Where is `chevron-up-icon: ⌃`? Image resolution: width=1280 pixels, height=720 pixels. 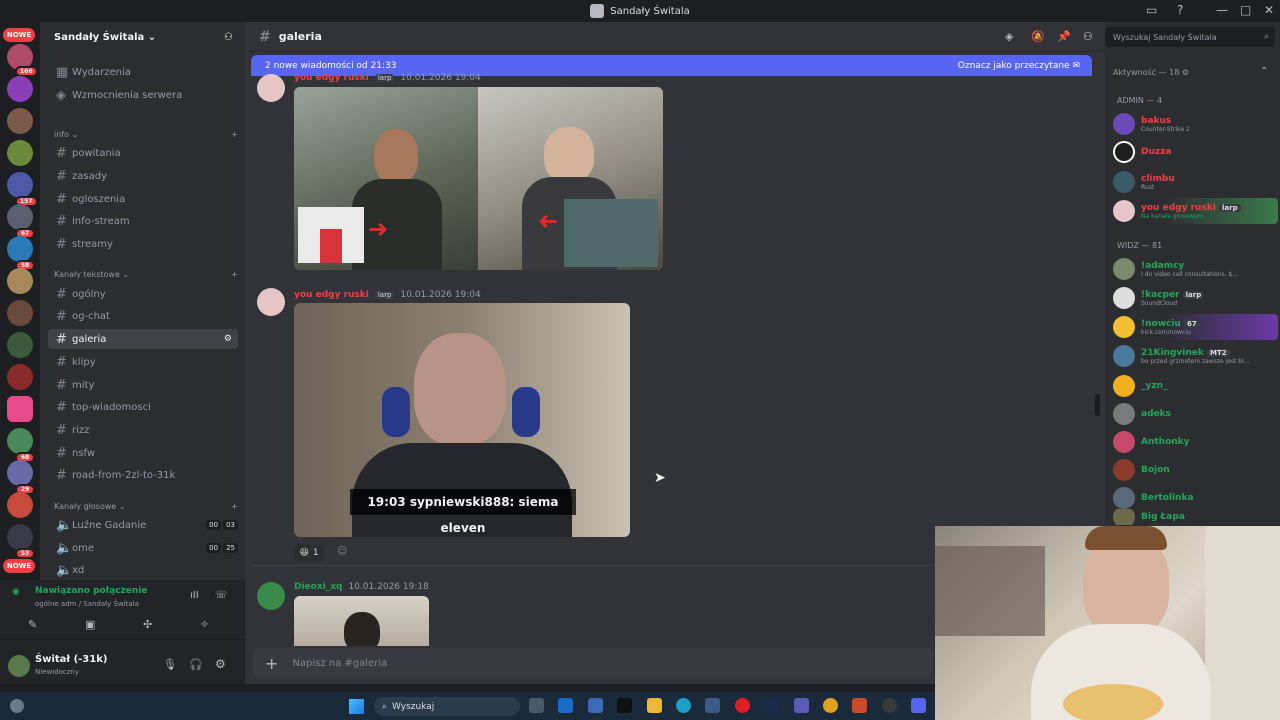
chevron-up-icon: ⌃ is located at coordinates (1264, 71).